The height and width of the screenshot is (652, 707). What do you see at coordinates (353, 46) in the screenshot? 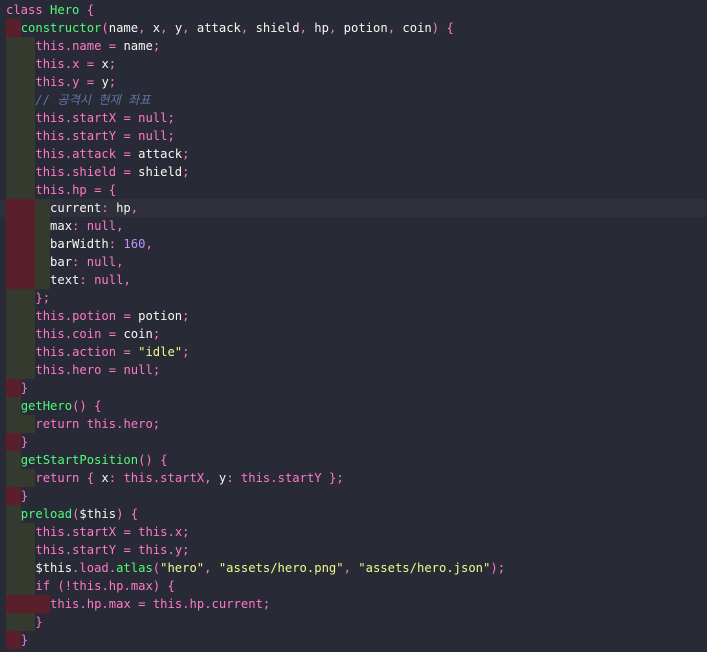
I see `code-line: this.name = name;` at bounding box center [353, 46].